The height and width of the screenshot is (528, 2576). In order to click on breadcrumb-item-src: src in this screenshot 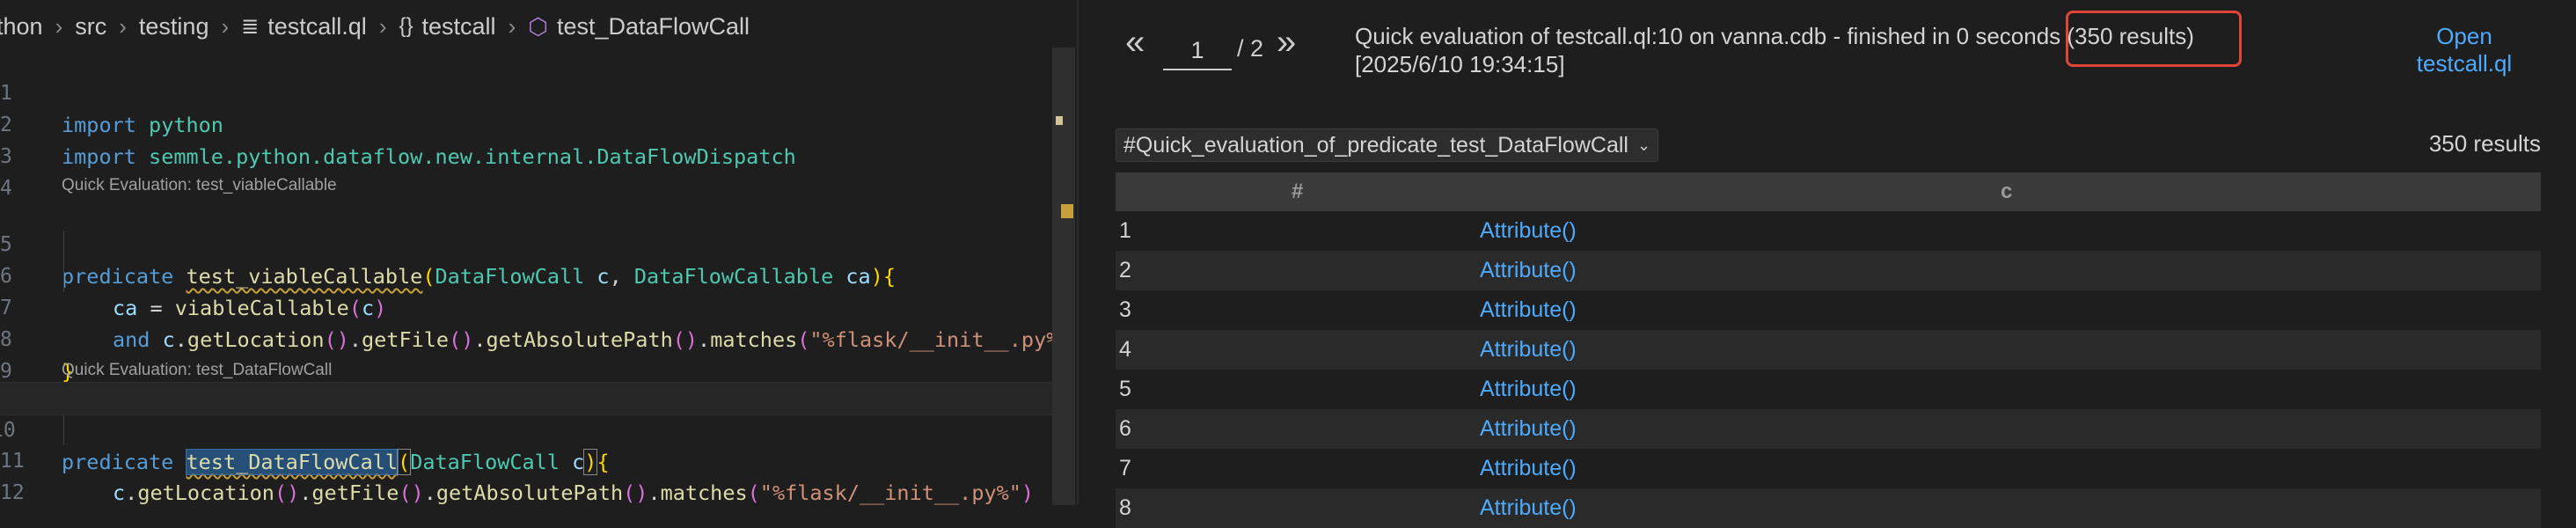, I will do `click(90, 27)`.